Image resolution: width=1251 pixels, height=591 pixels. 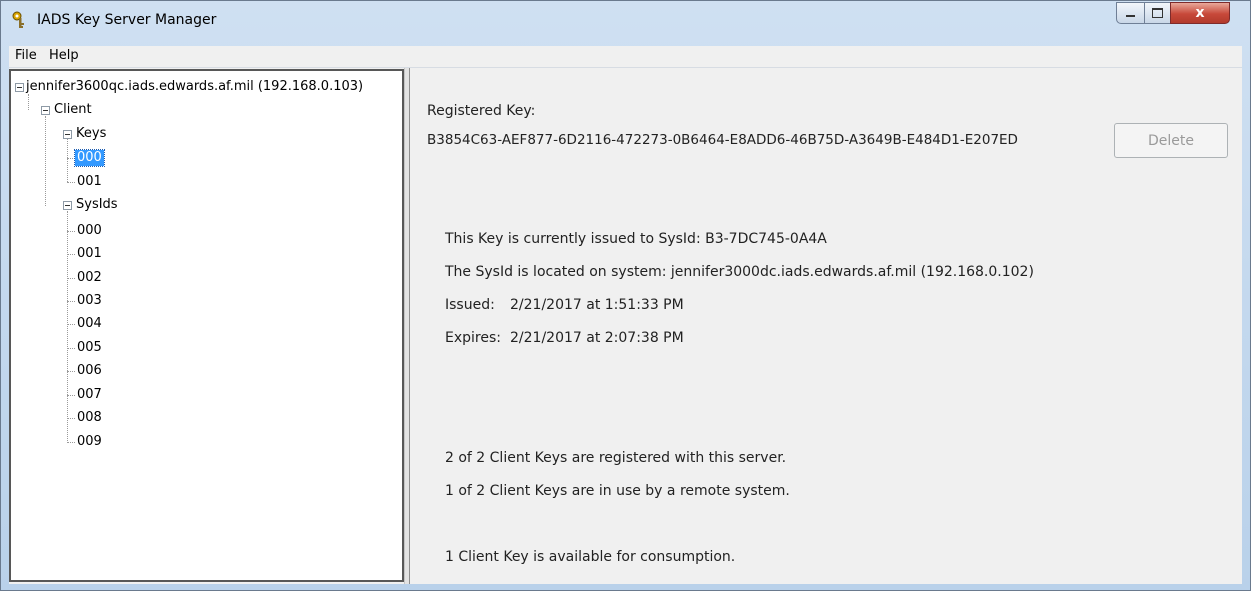 I want to click on tree-sysid-005: 005, so click(x=89, y=348).